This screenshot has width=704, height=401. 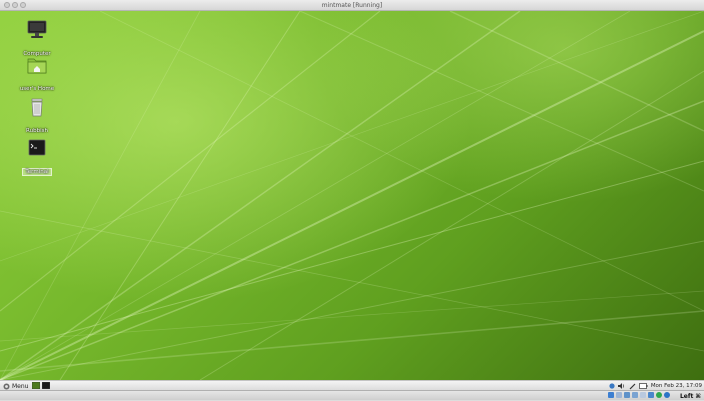 What do you see at coordinates (632, 386) in the screenshot?
I see `pen-icon` at bounding box center [632, 386].